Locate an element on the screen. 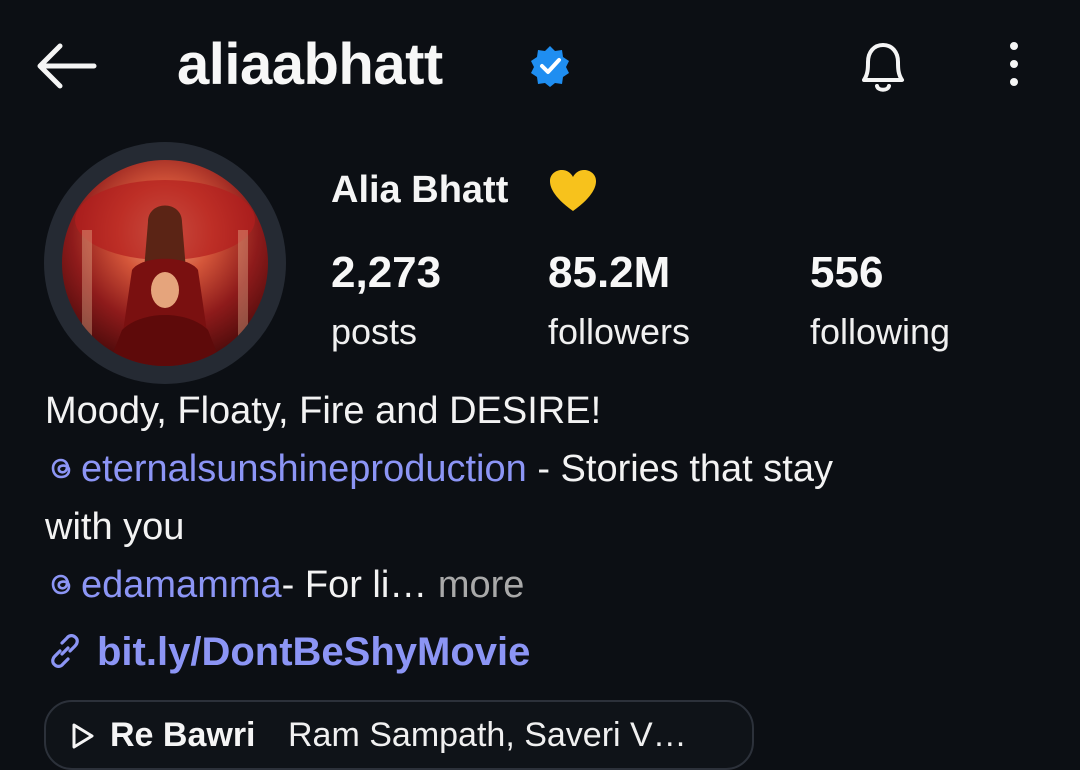  back-arrow-icon is located at coordinates (66, 66).